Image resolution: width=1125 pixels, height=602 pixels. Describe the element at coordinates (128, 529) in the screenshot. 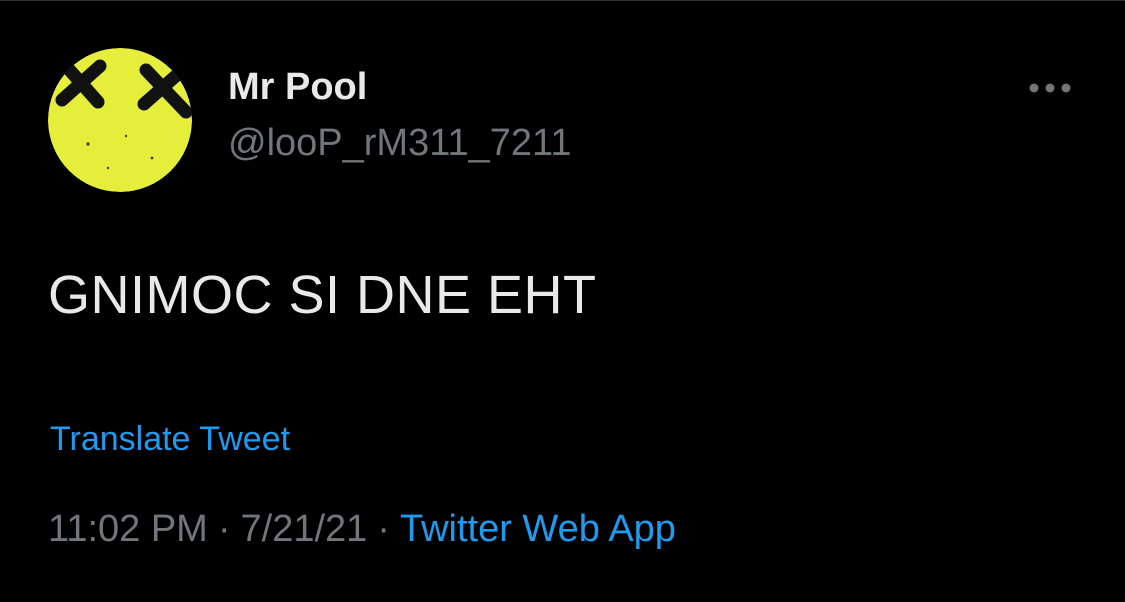

I see `tweet-time: 11:02 PM` at that location.